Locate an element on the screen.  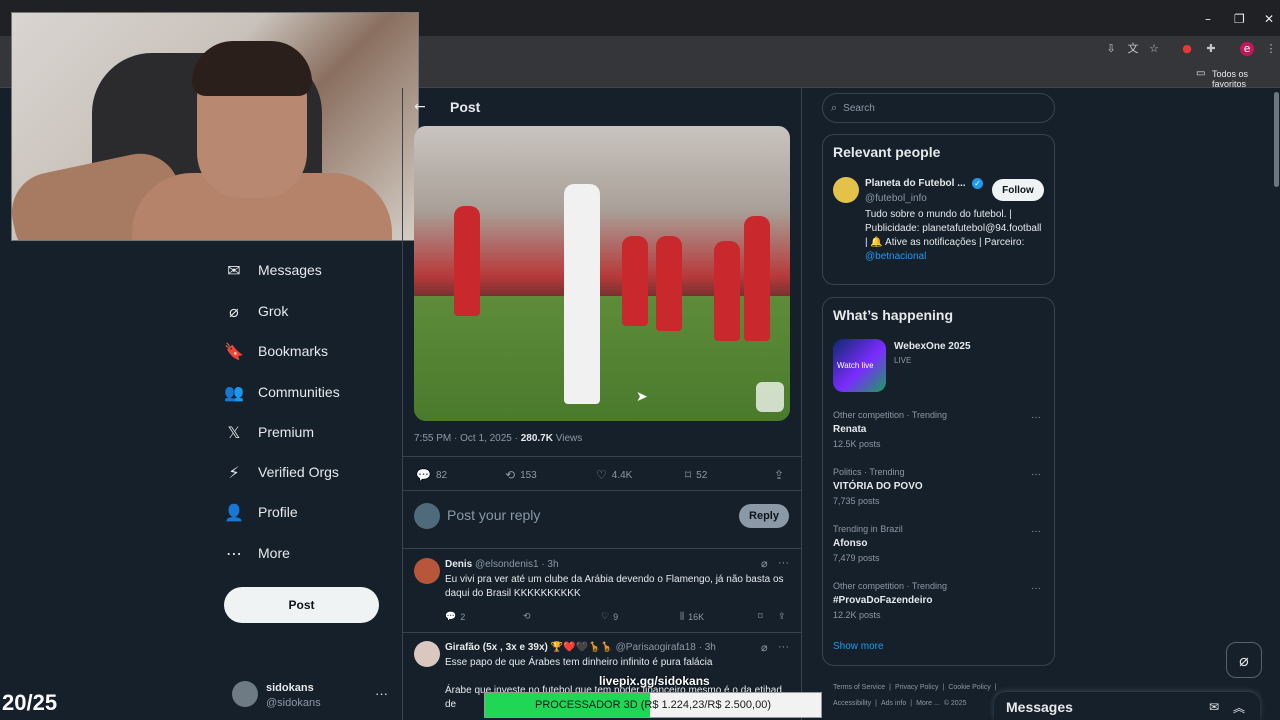
trend-name: Afonso is located at coordinates (850, 543).